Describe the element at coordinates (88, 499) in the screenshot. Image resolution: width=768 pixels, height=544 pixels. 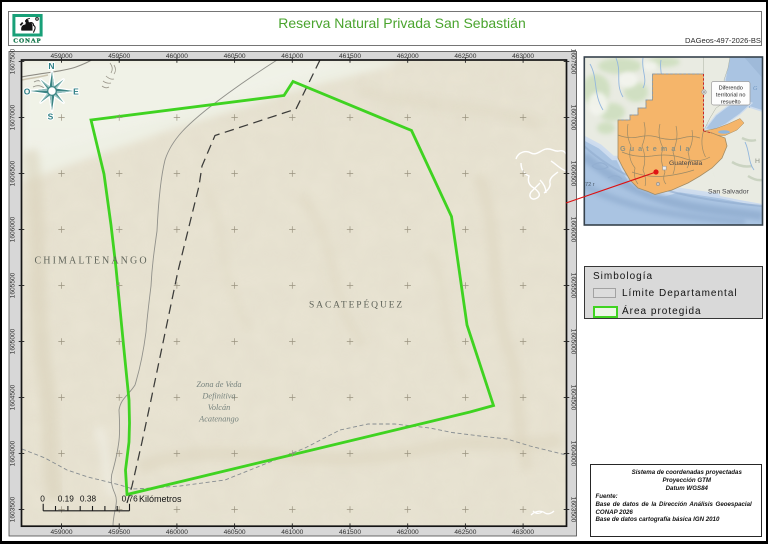
I see `svg-text: 0.38` at that location.